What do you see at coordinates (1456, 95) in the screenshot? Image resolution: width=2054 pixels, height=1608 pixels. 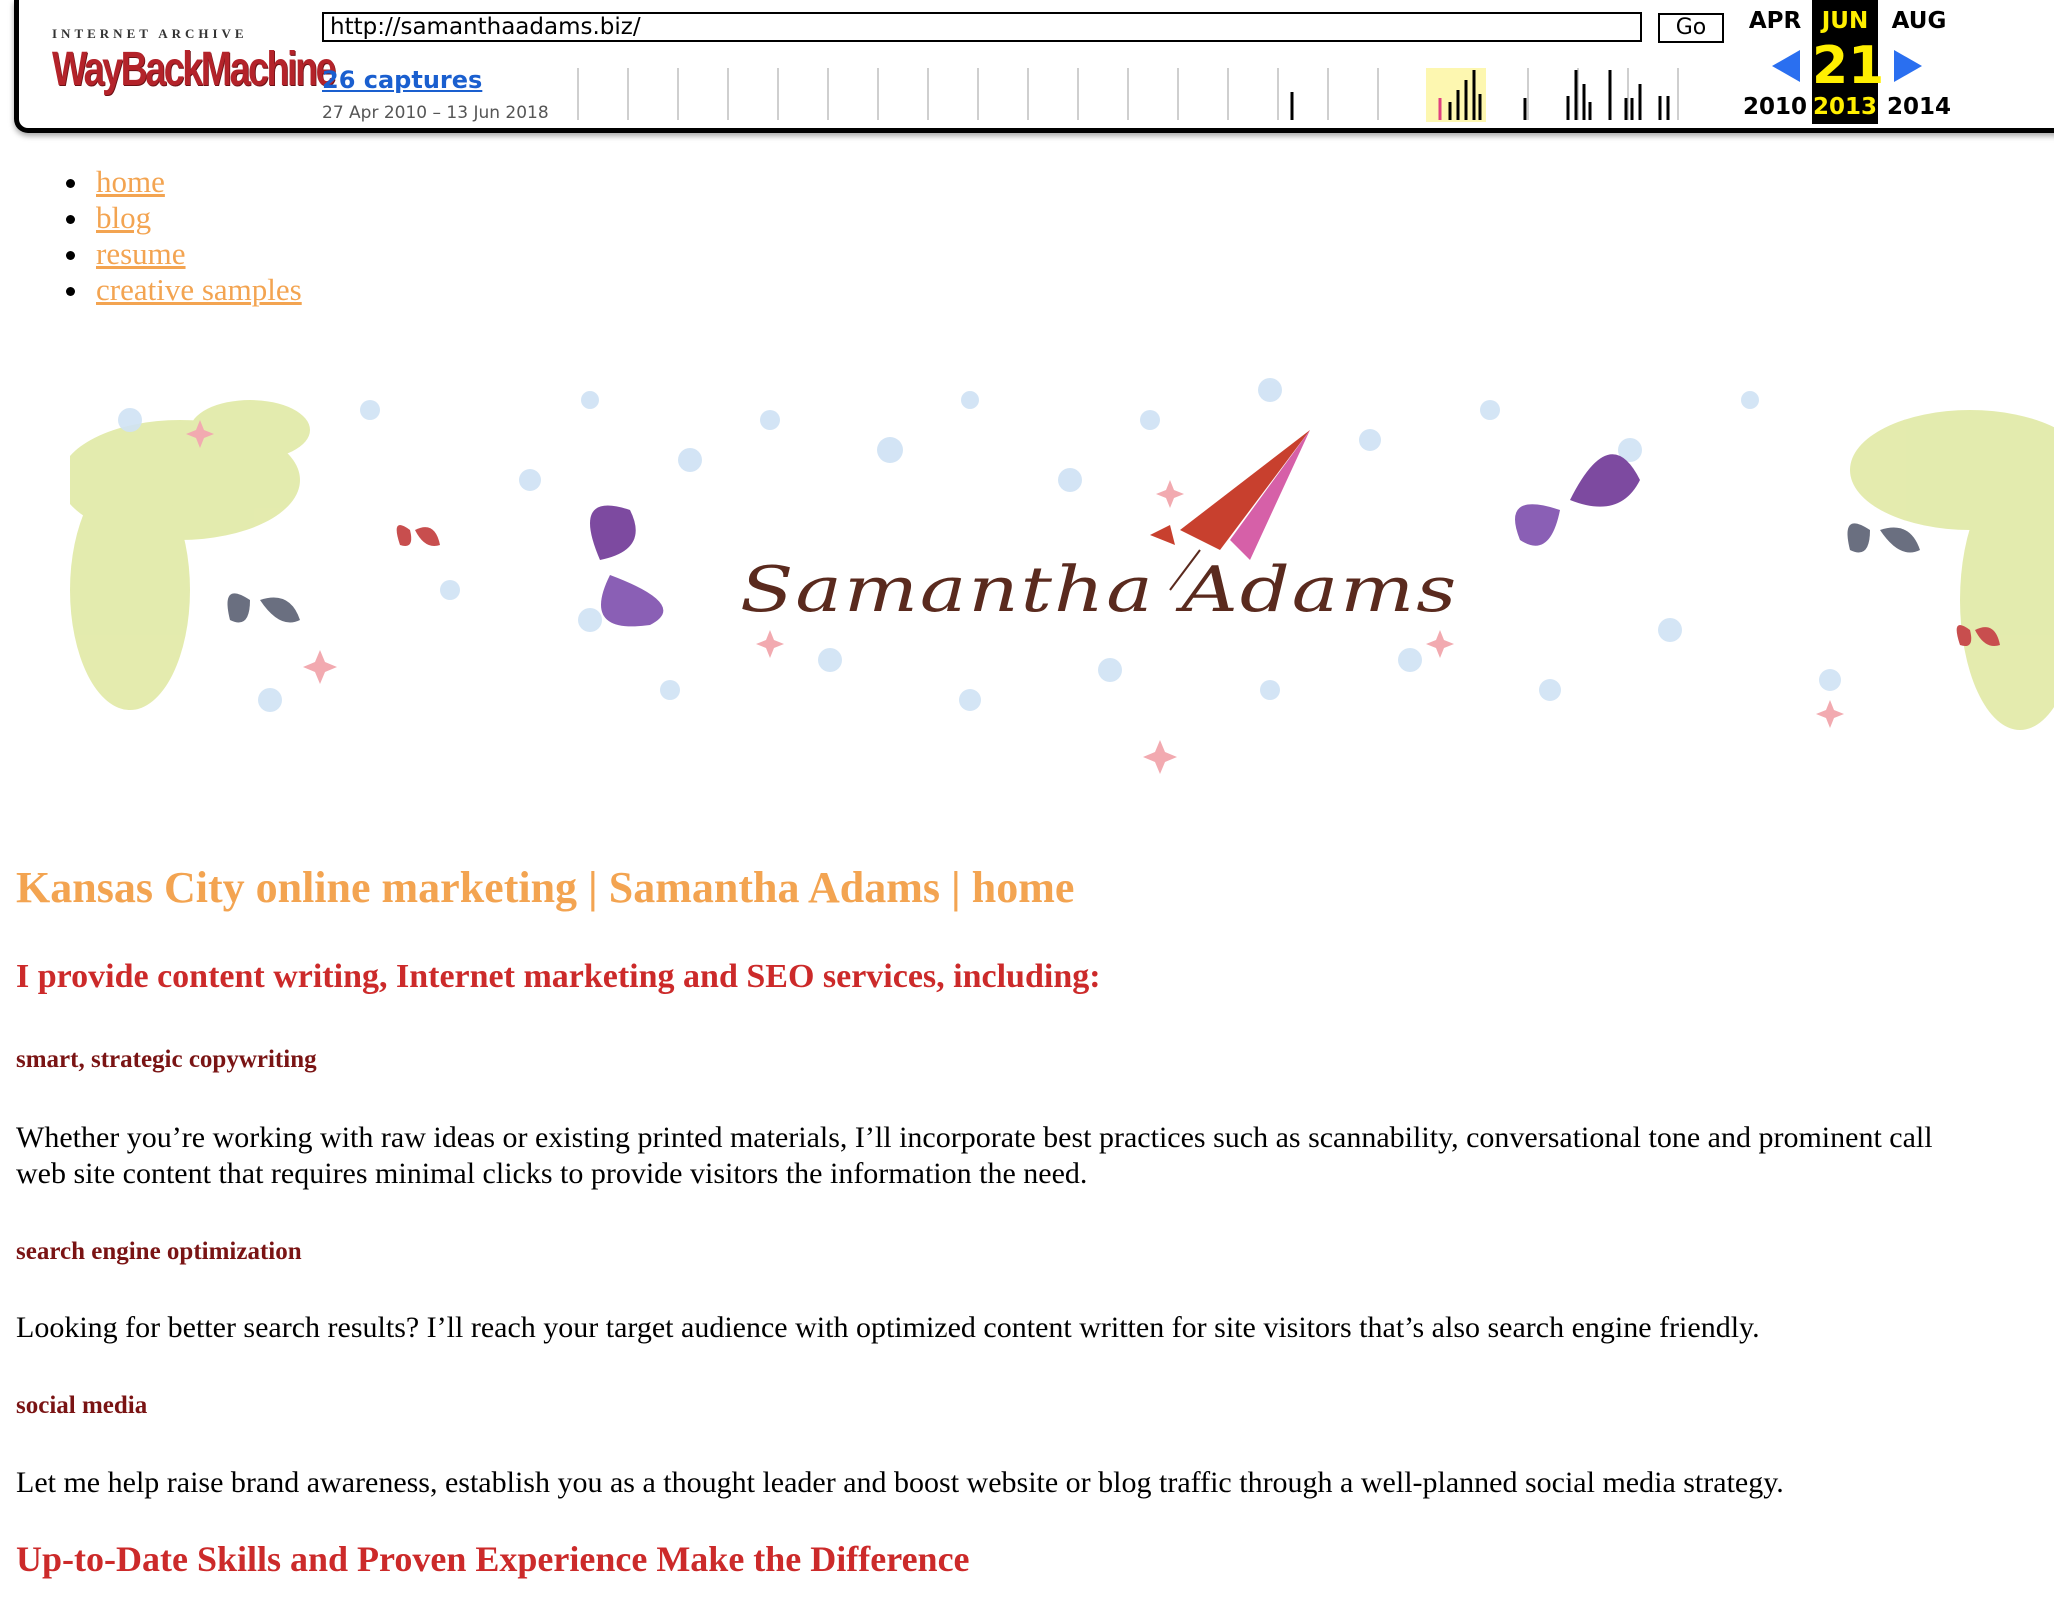 I see `current-year-highlight` at bounding box center [1456, 95].